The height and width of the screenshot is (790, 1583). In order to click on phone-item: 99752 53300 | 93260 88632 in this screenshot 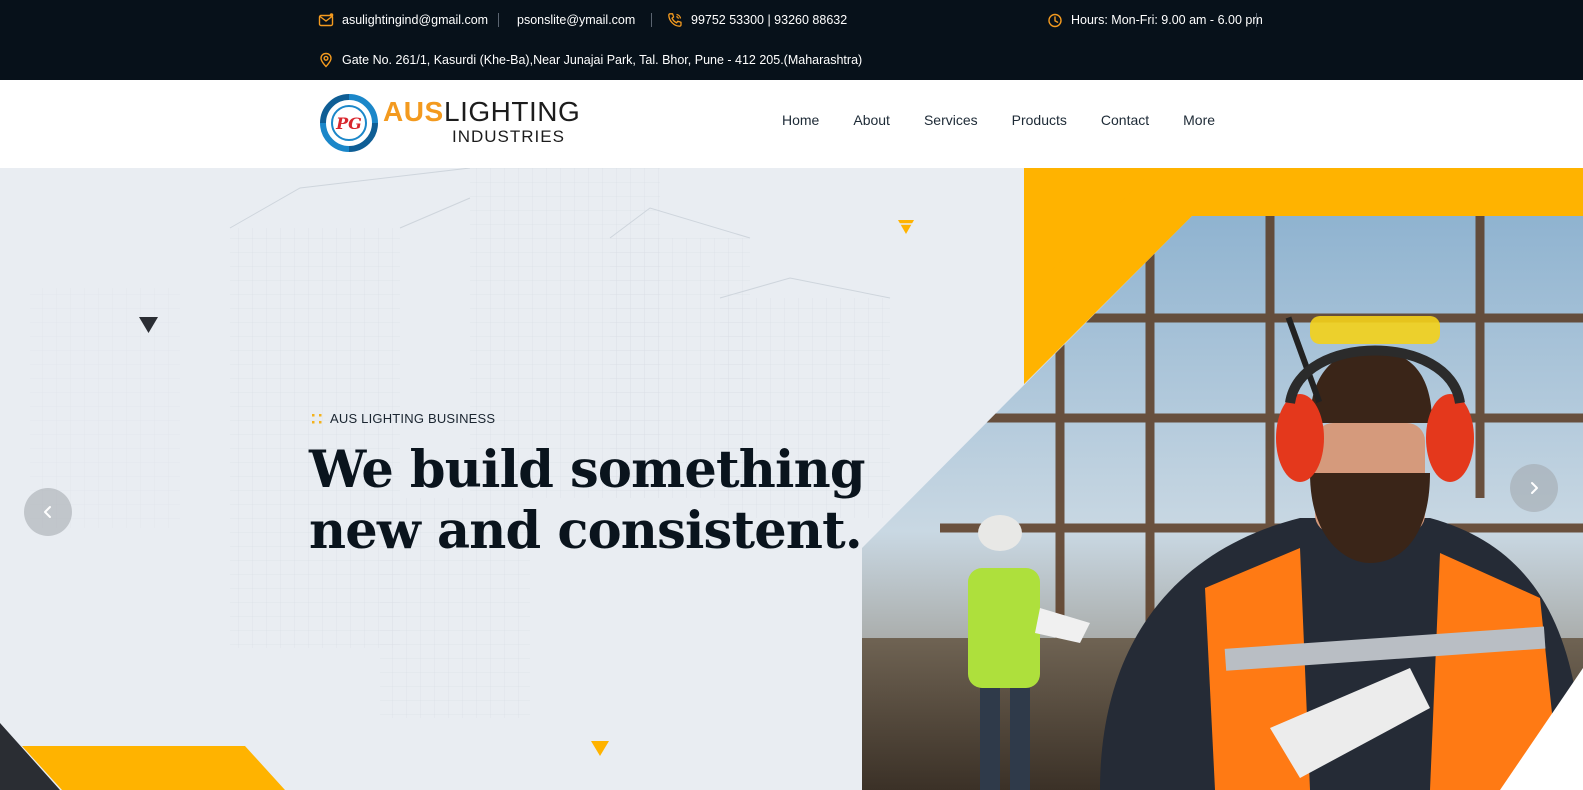, I will do `click(757, 20)`.